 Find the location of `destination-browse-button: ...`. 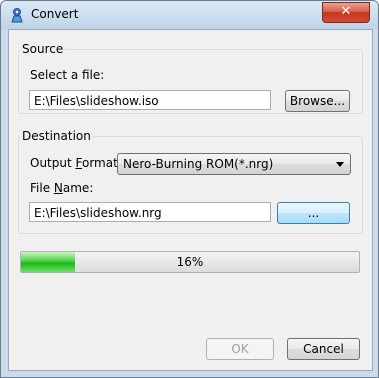

destination-browse-button: ... is located at coordinates (313, 213).